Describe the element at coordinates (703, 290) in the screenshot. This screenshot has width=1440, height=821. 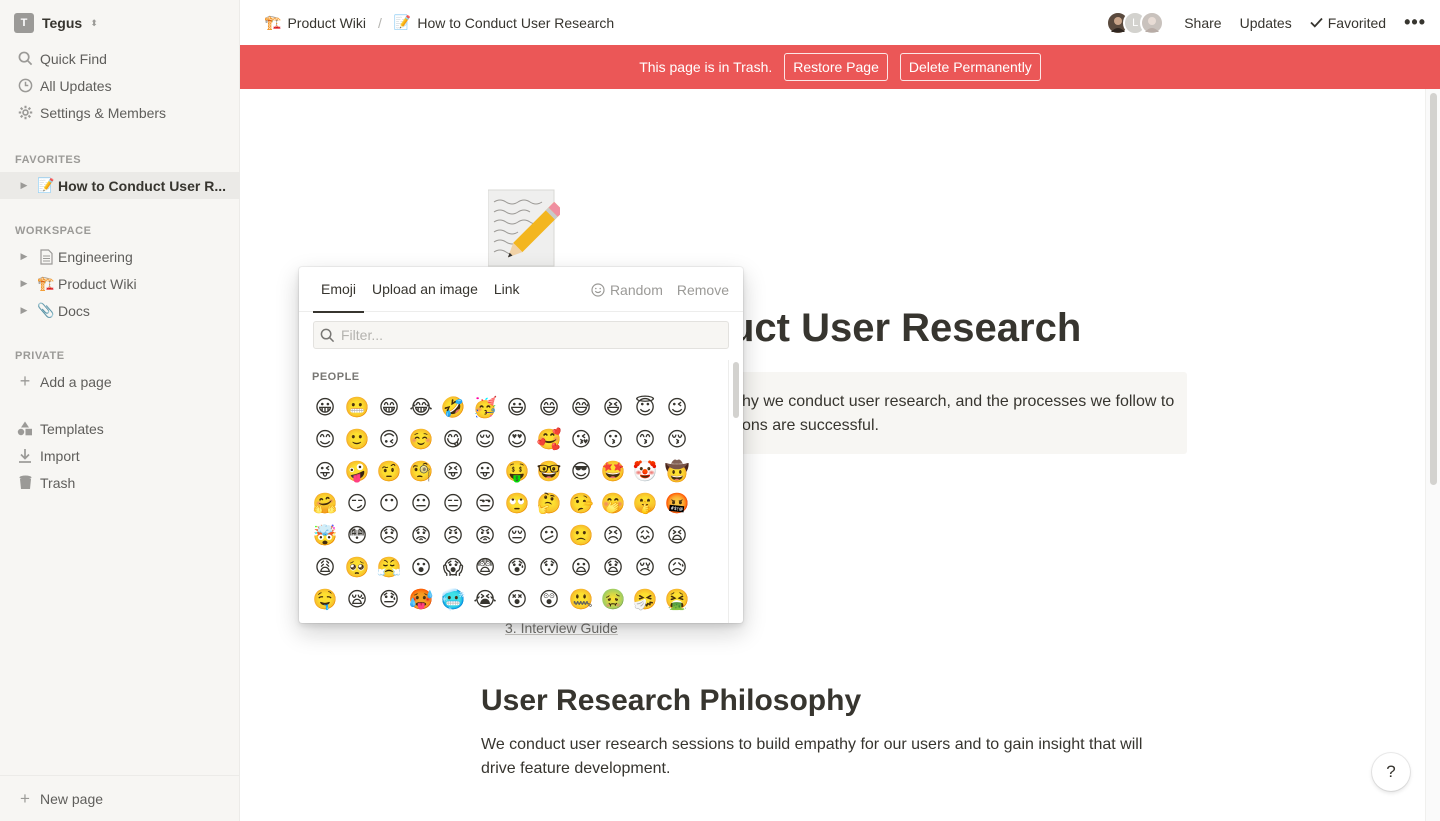
I see `remove-button: Remove` at that location.